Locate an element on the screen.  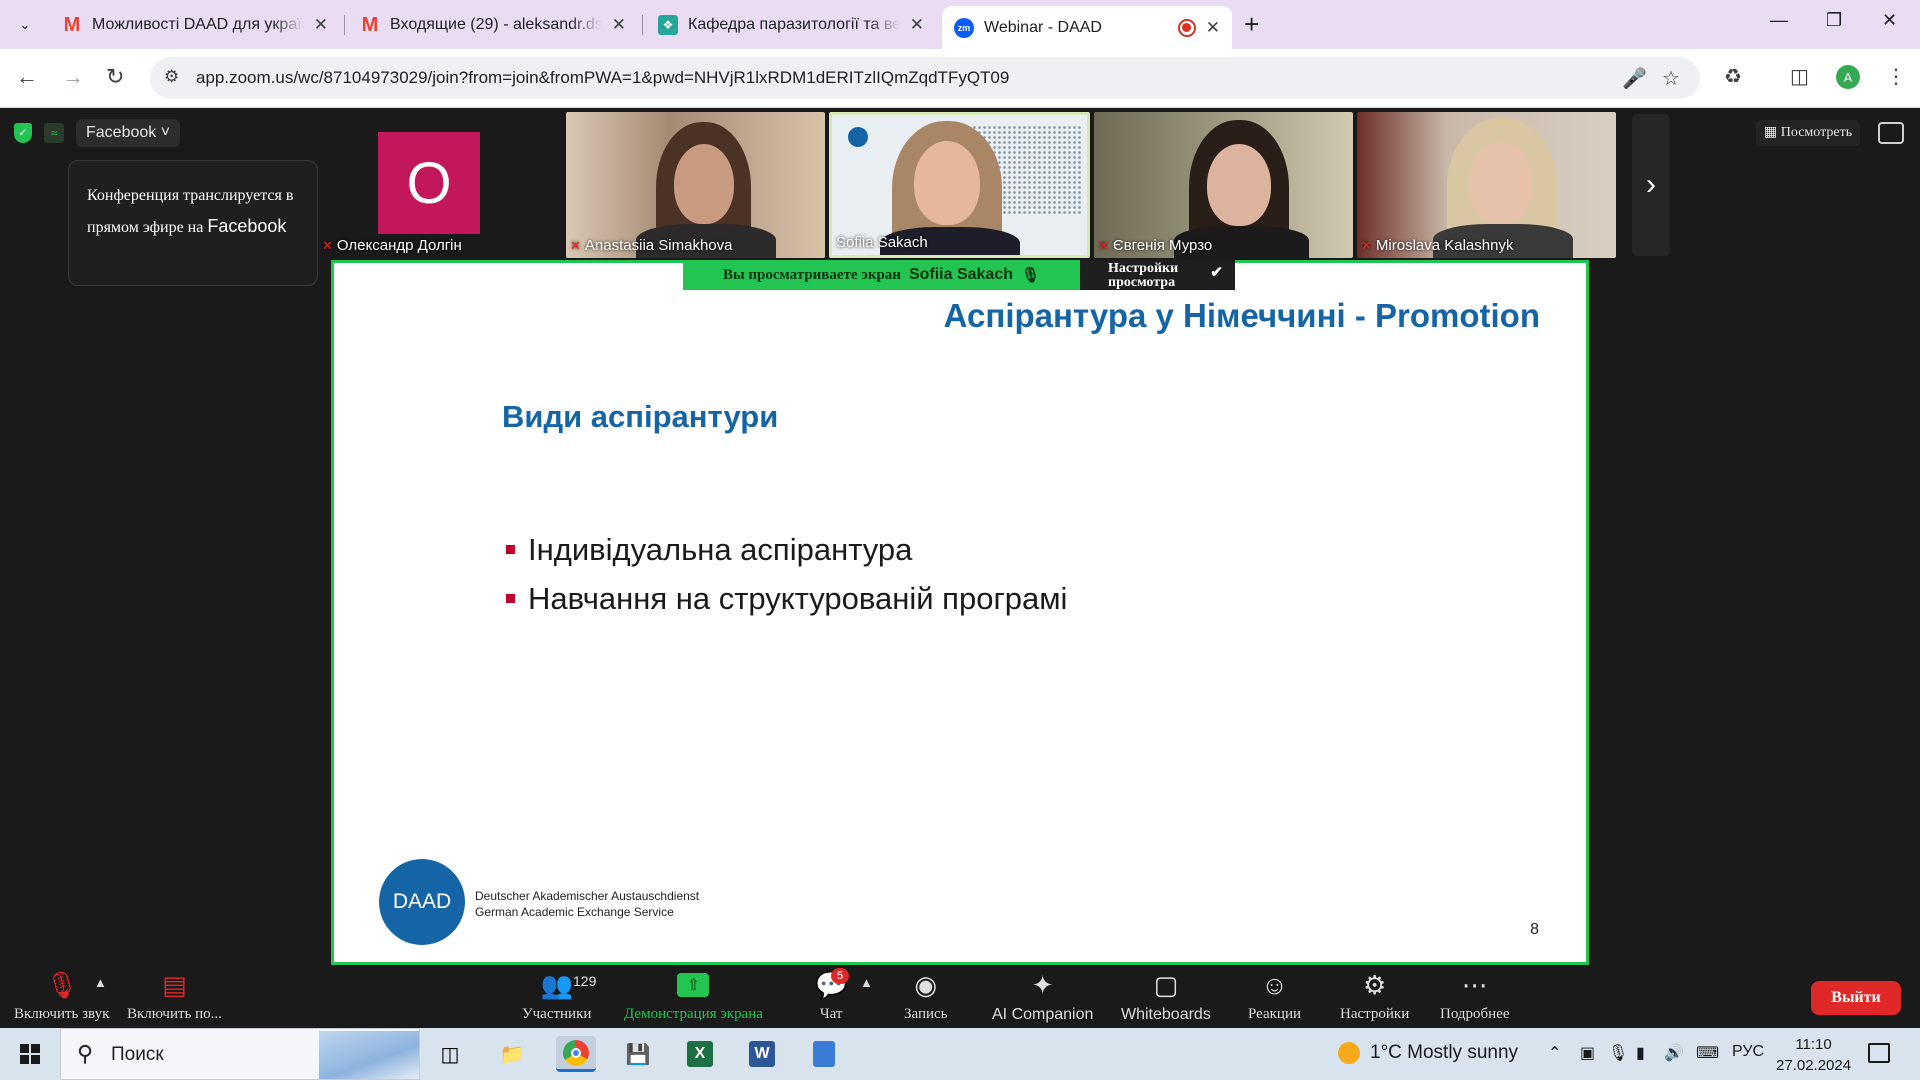
reload-icon: ↻ is located at coordinates (115, 77).